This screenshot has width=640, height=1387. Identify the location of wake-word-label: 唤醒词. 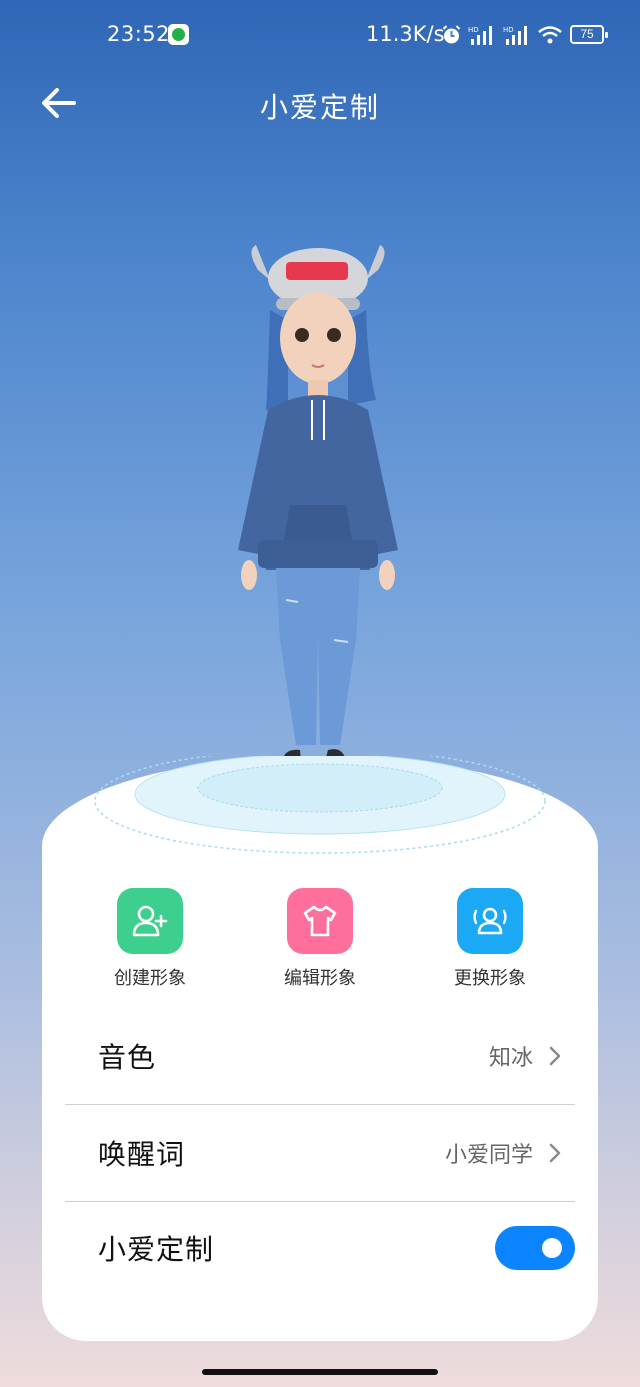
(142, 1154).